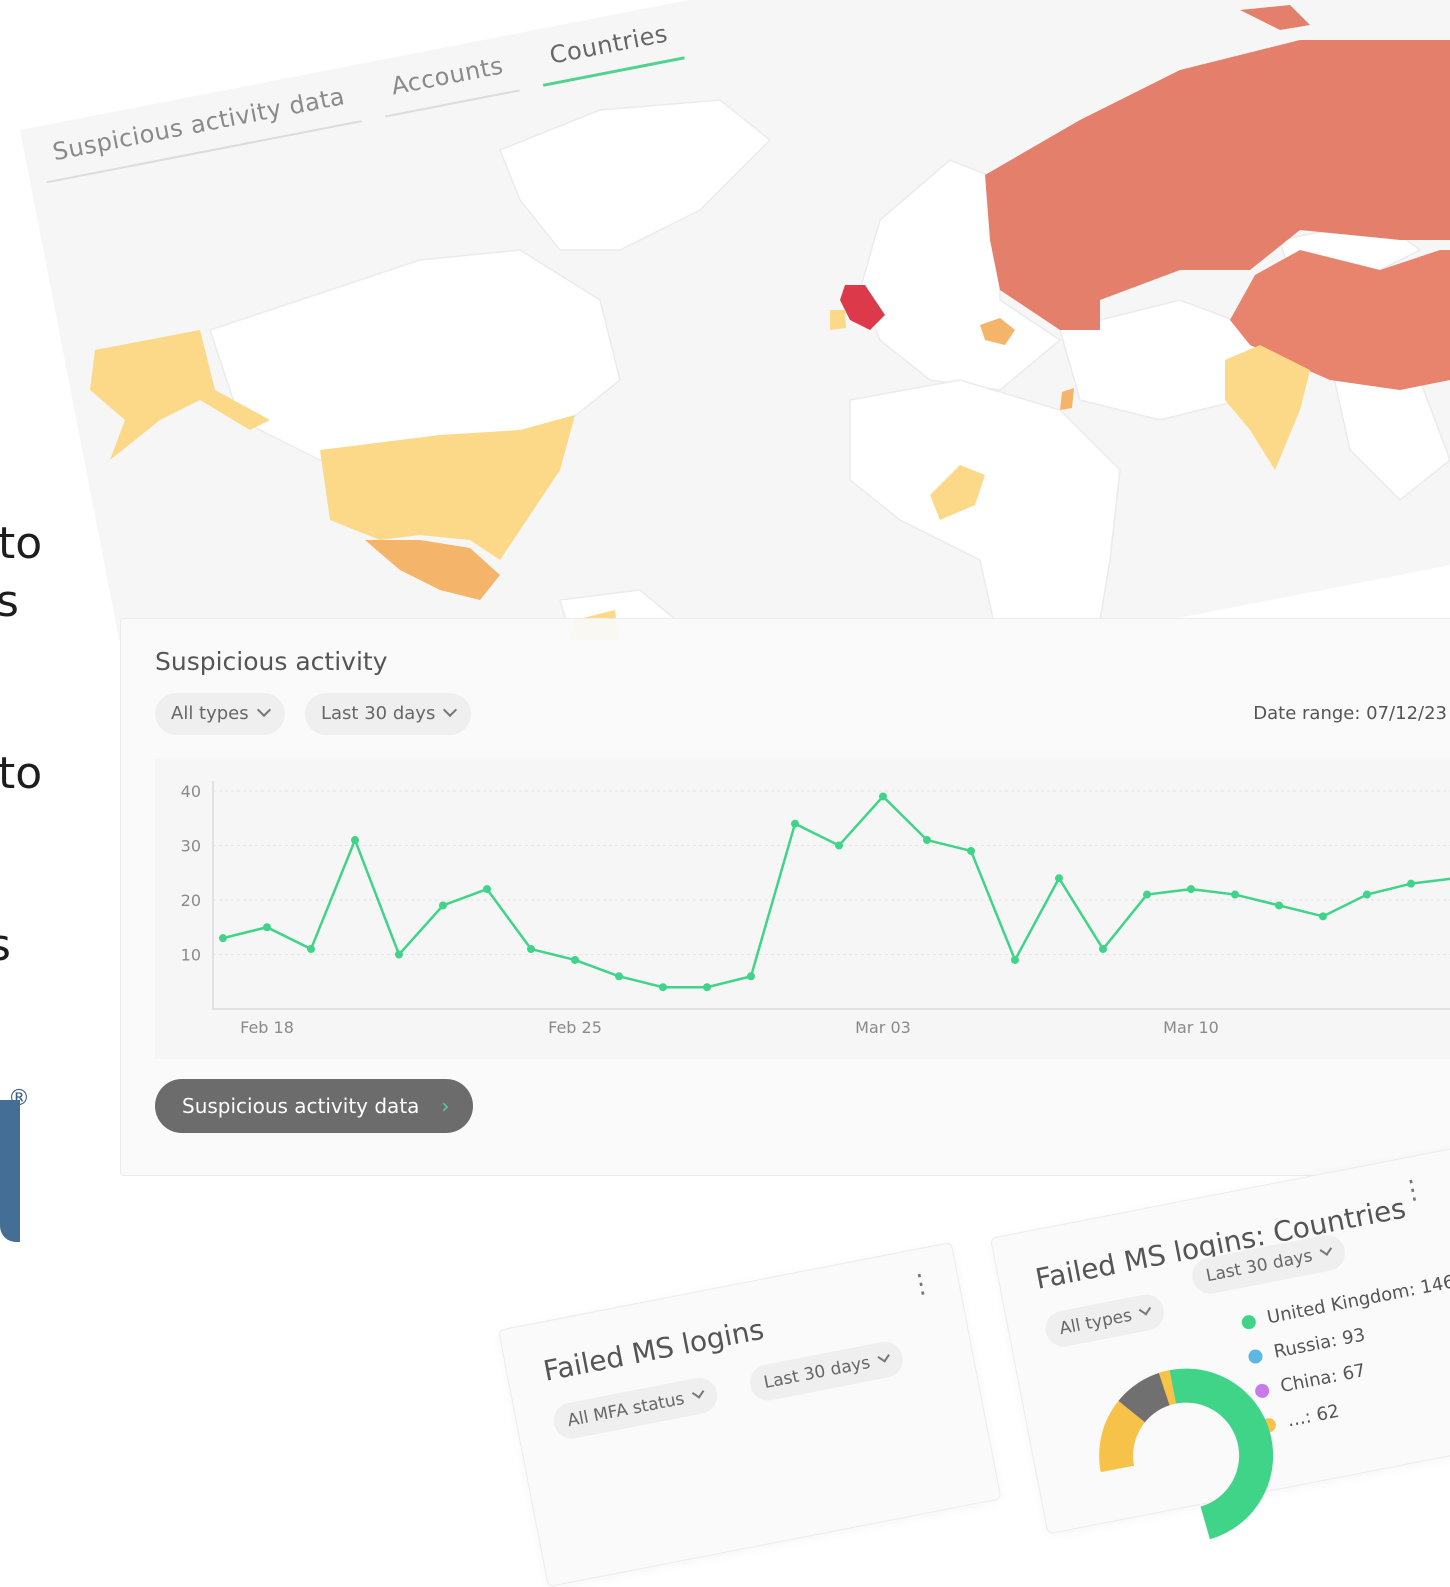 Image resolution: width=1450 pixels, height=1587 pixels. I want to click on x-tick-label: Mar 10, so click(1191, 1027).